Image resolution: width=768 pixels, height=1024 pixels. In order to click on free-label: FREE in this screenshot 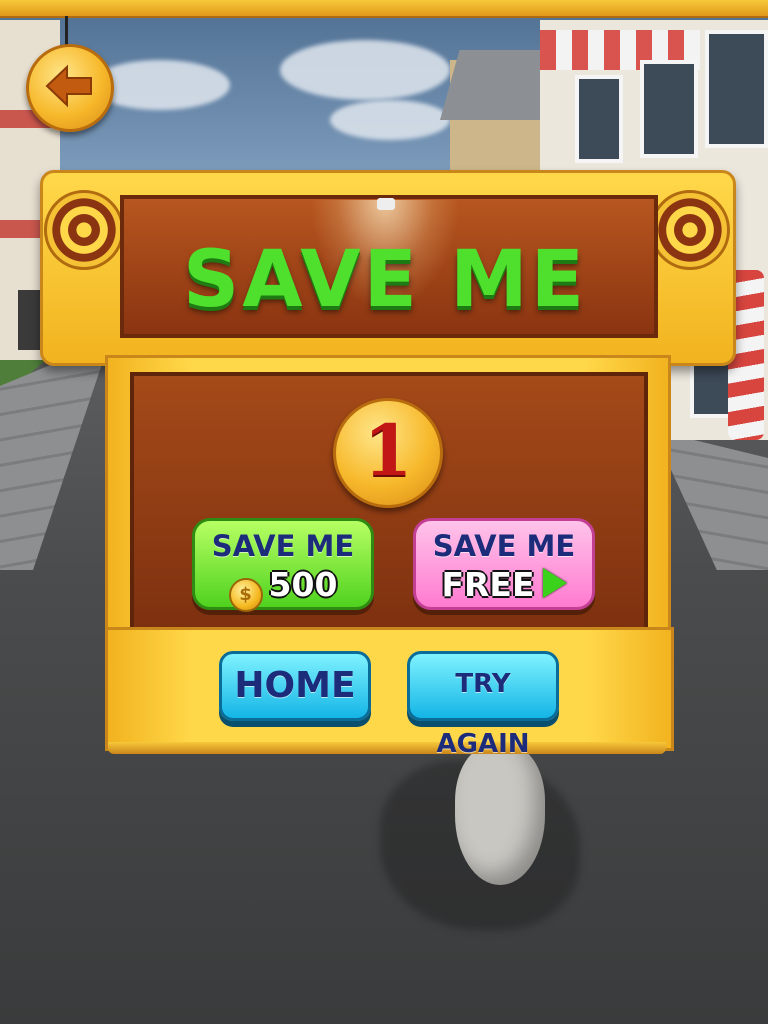, I will do `click(488, 584)`.